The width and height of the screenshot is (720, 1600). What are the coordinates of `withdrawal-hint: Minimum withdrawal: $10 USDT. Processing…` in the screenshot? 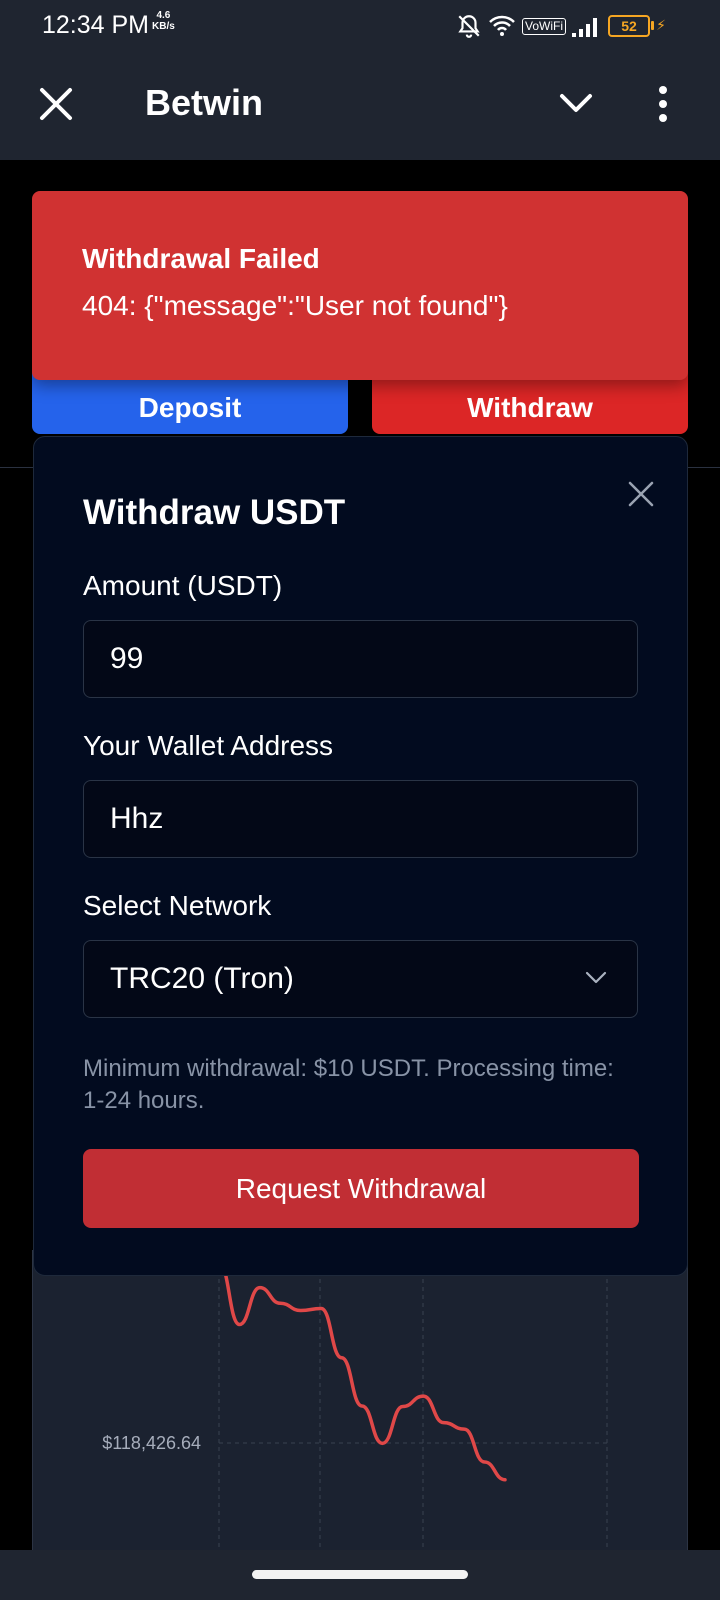 It's located at (348, 1084).